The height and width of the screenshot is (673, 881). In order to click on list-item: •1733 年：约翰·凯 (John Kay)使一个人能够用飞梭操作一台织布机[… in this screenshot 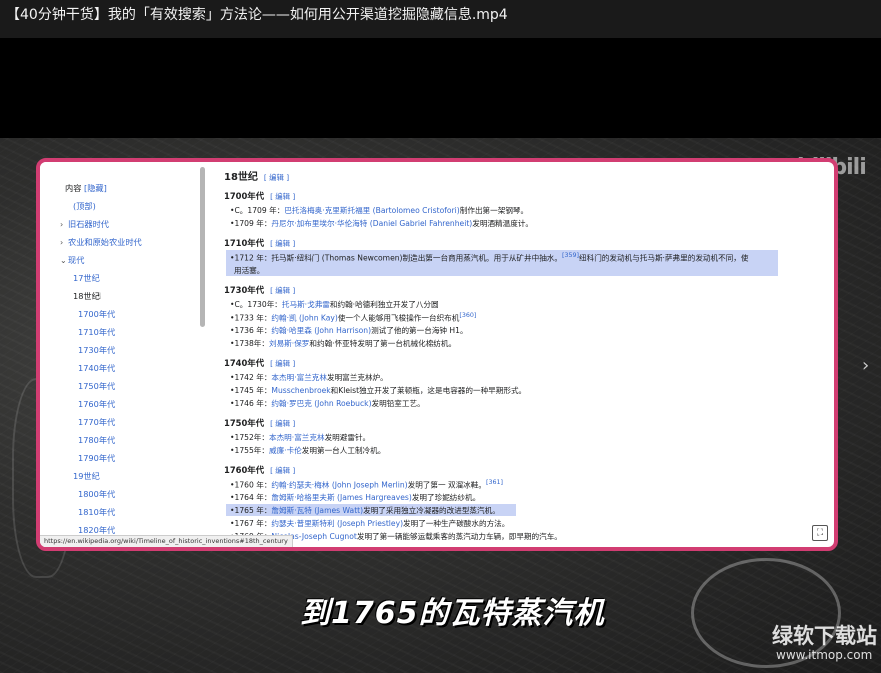, I will do `click(353, 317)`.